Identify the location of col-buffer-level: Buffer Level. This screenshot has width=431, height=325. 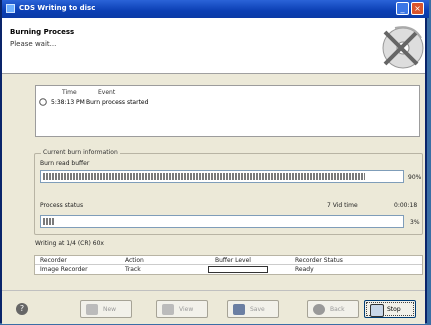
(233, 260).